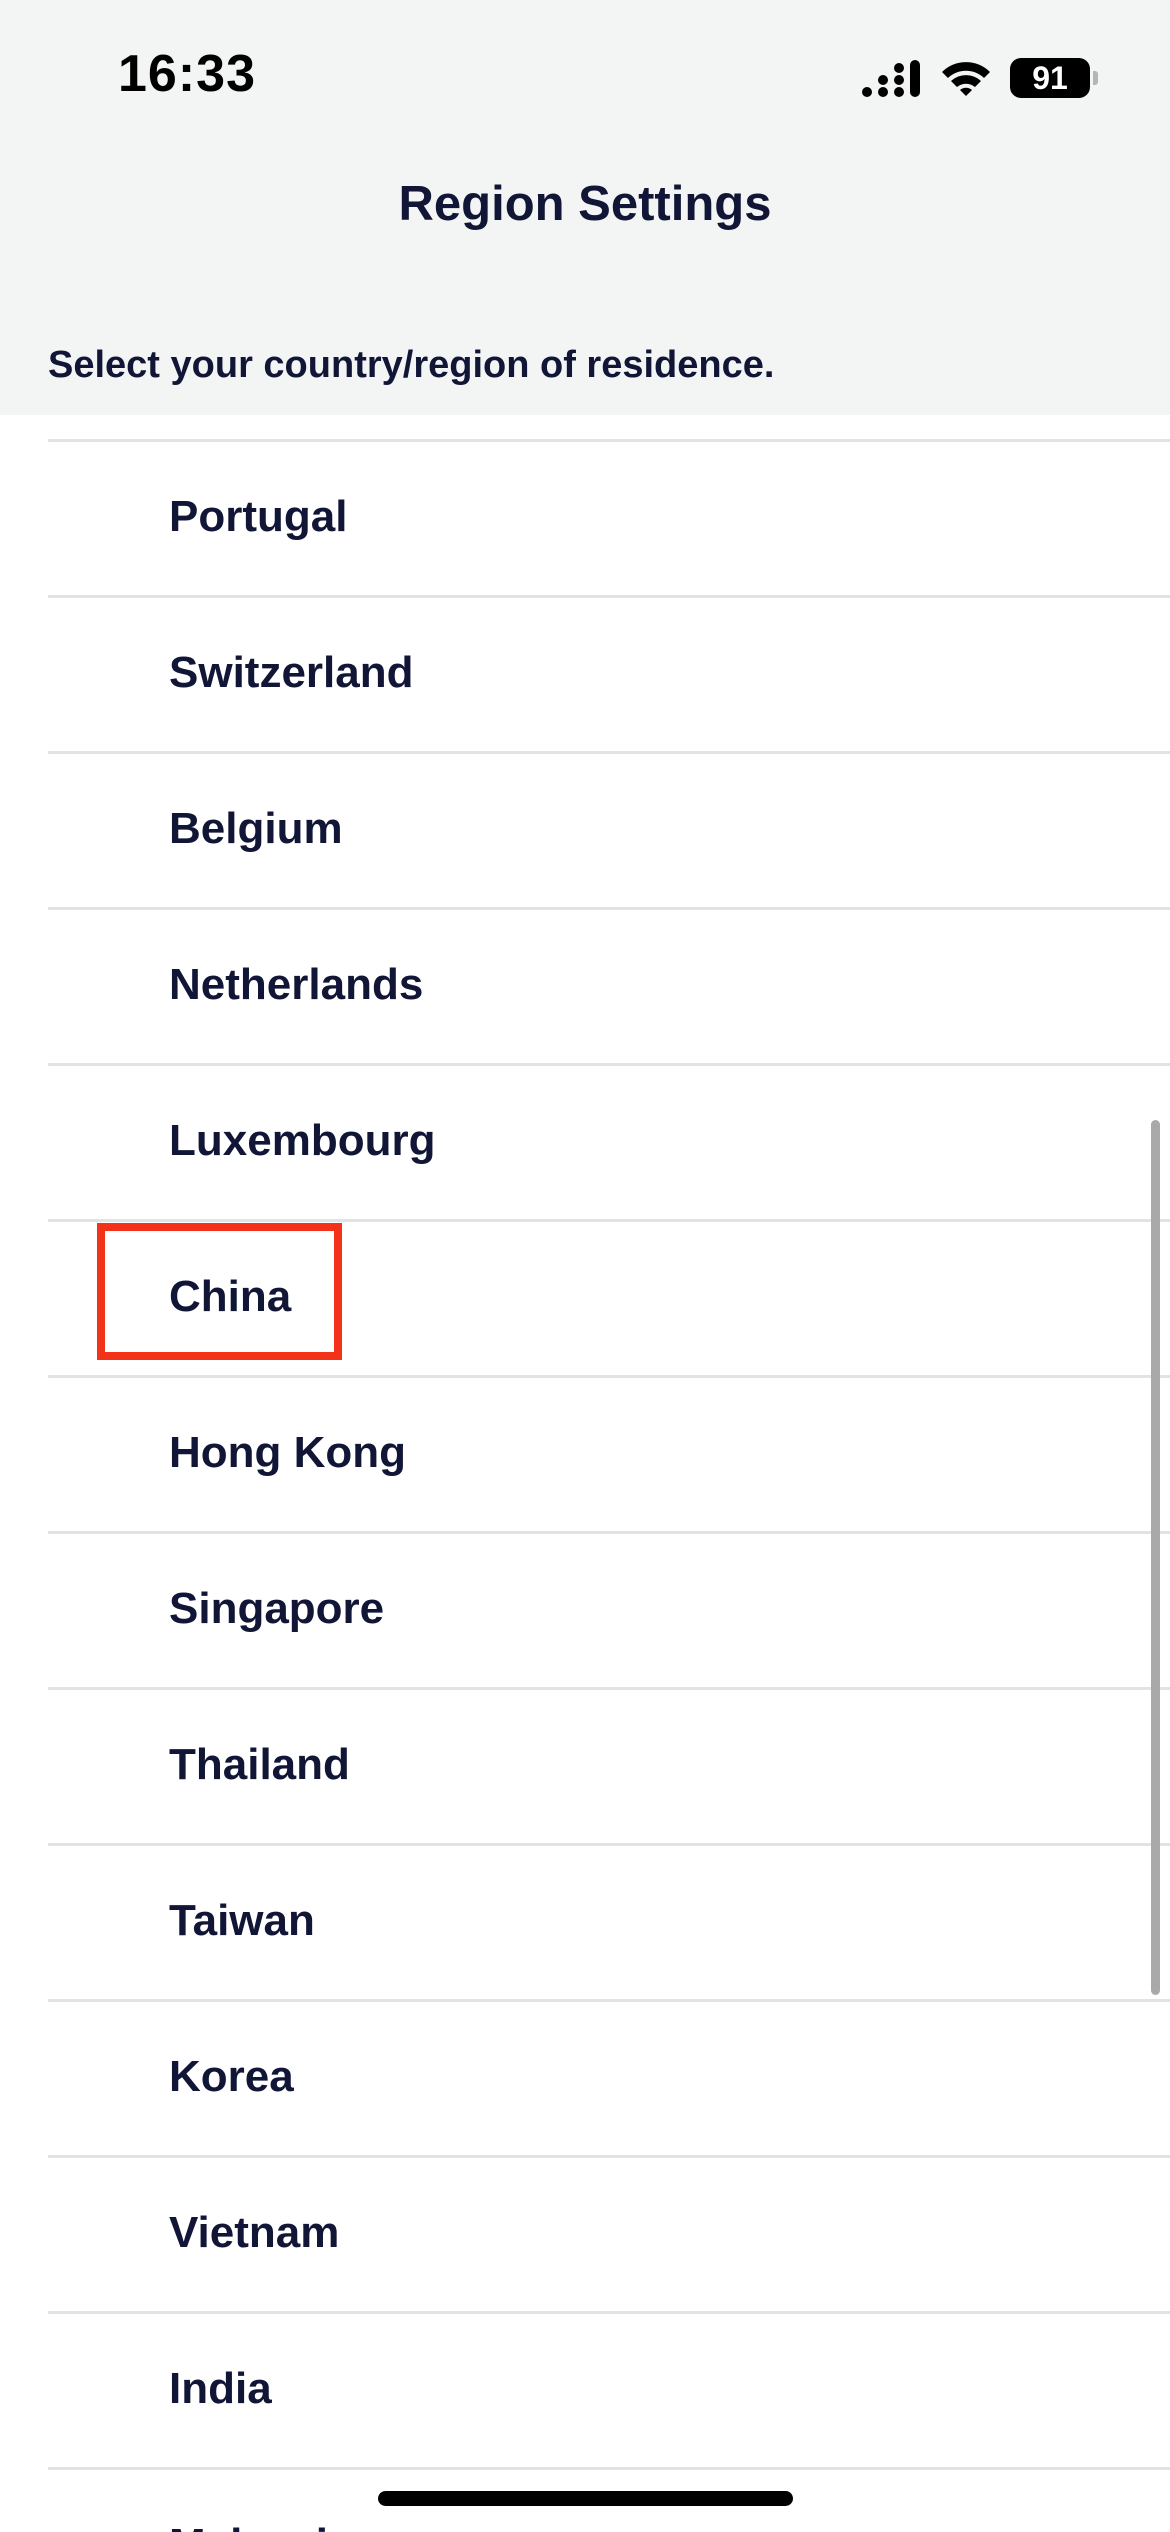 The image size is (1170, 2532). Describe the element at coordinates (259, 1764) in the screenshot. I see `region-label: Thailand` at that location.